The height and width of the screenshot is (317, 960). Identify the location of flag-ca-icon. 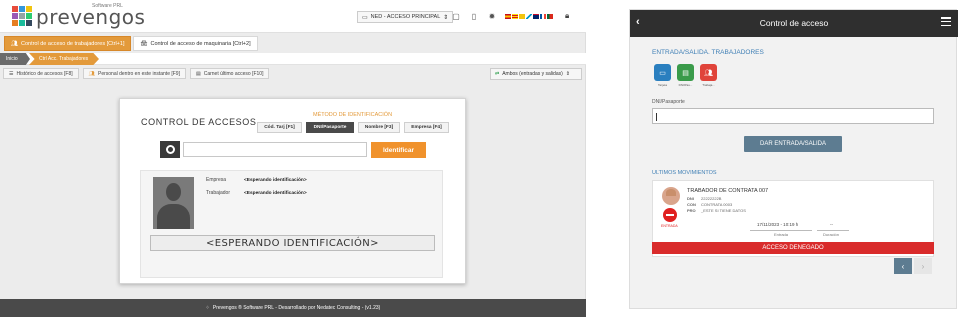
(515, 16).